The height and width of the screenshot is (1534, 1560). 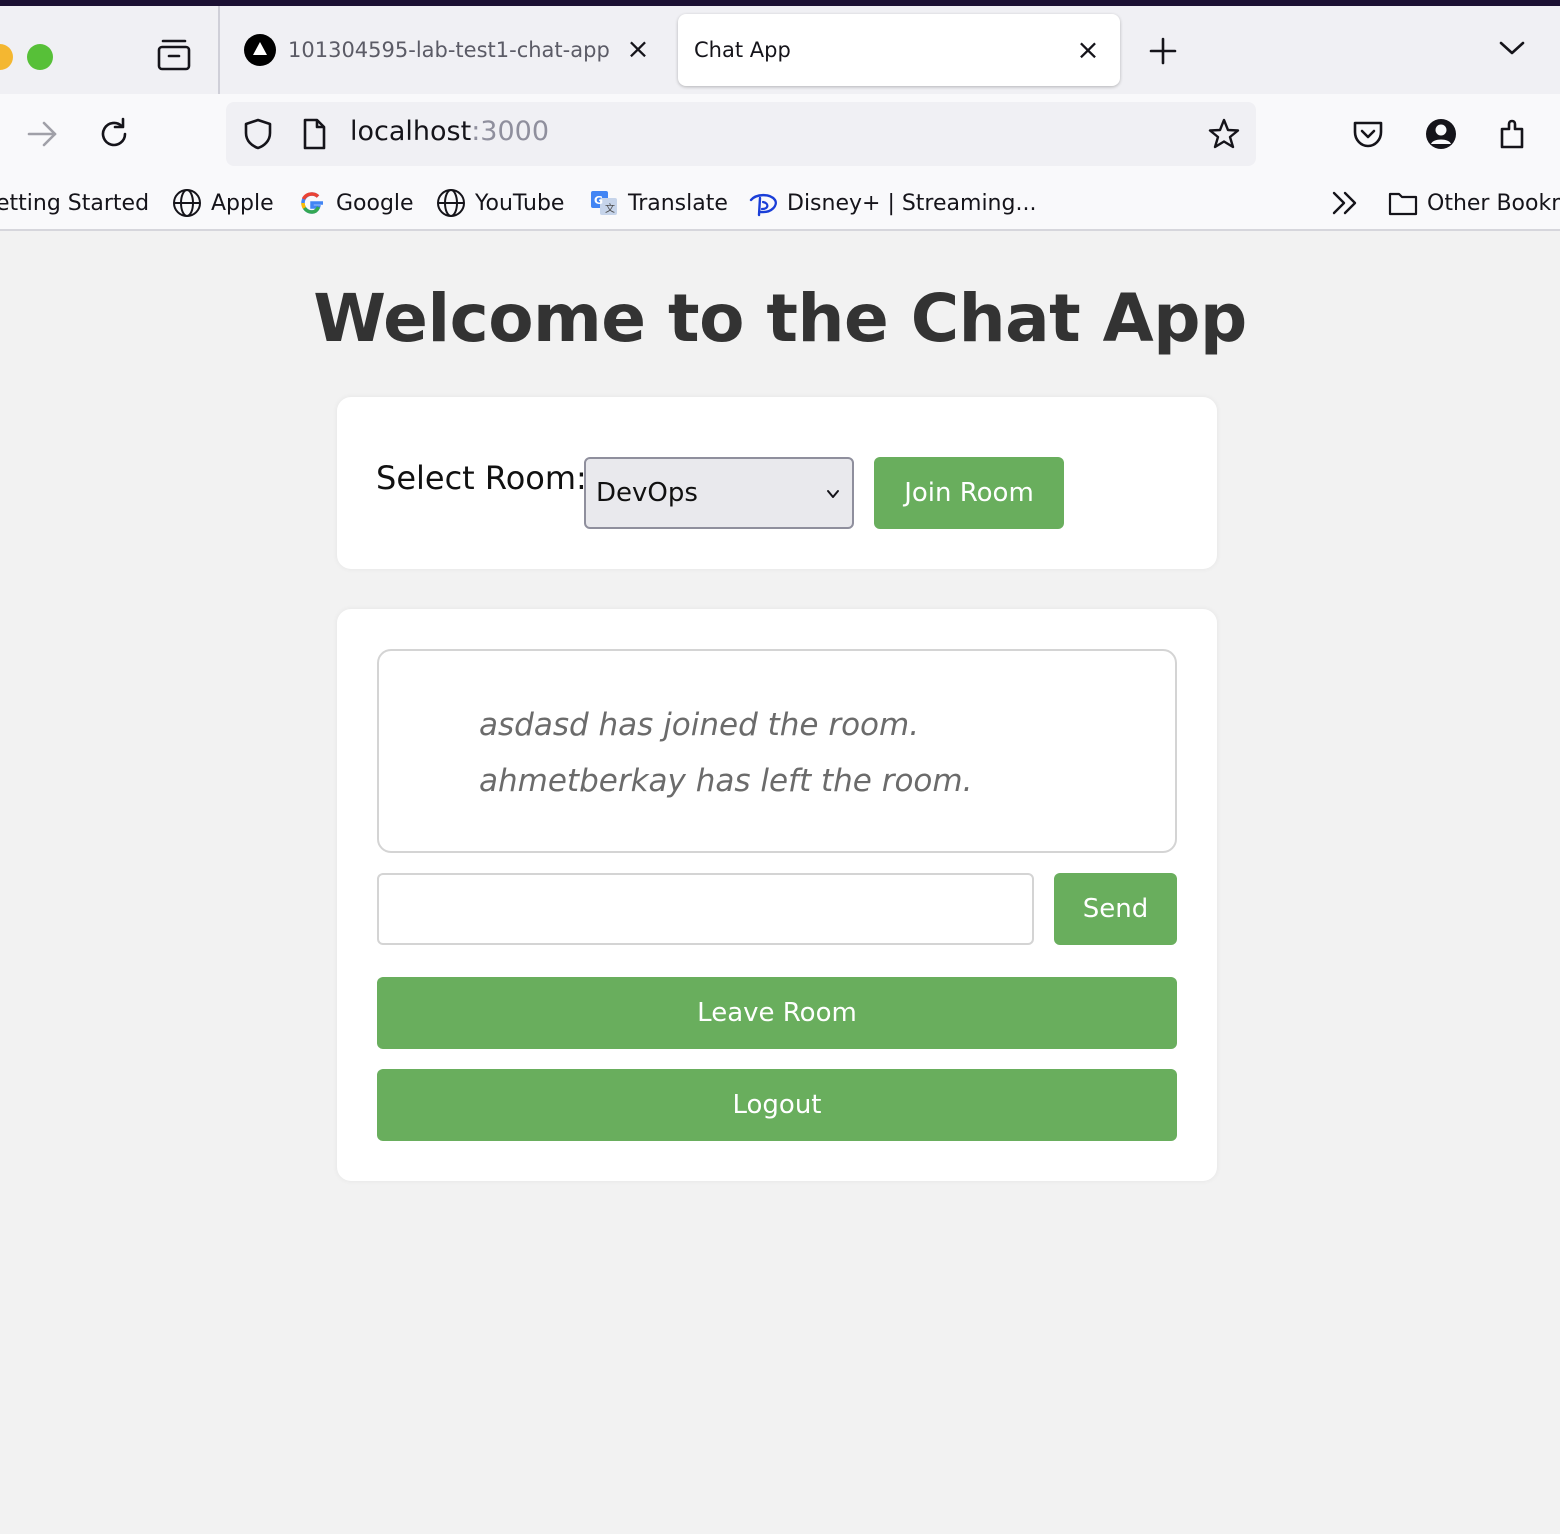 I want to click on tab-title: 101304595-lab-test1-chat-app, so click(x=449, y=50).